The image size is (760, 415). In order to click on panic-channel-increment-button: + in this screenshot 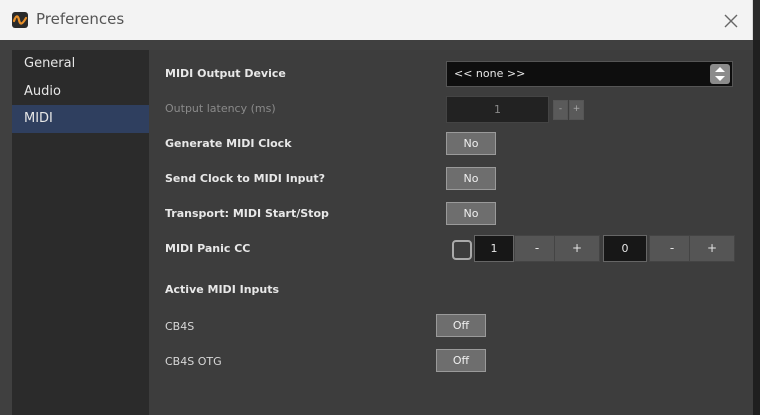, I will do `click(577, 248)`.